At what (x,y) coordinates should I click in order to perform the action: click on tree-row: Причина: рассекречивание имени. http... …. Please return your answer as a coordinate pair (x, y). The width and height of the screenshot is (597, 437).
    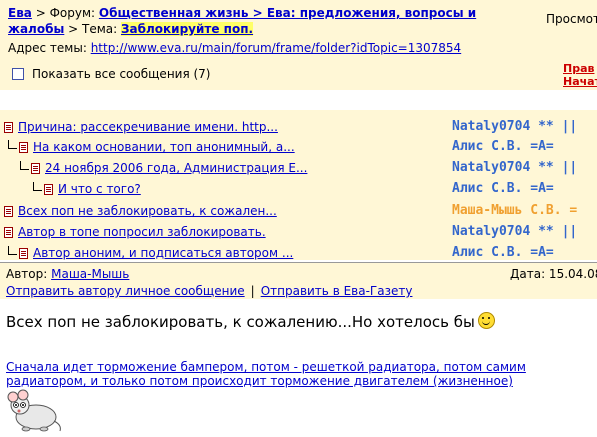
    Looking at the image, I should click on (298, 127).